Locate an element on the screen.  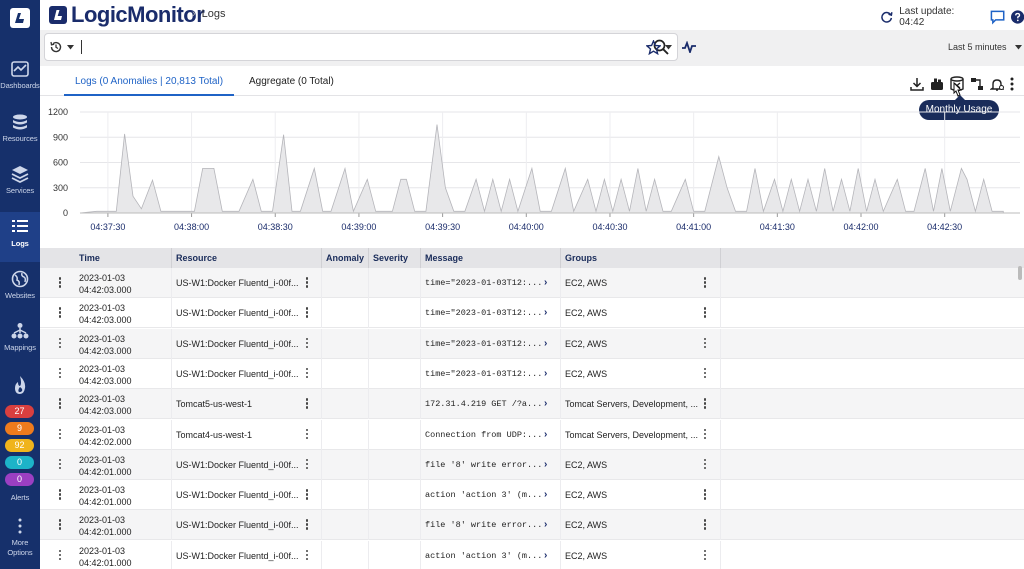
alerts-flame-icon is located at coordinates (20, 385).